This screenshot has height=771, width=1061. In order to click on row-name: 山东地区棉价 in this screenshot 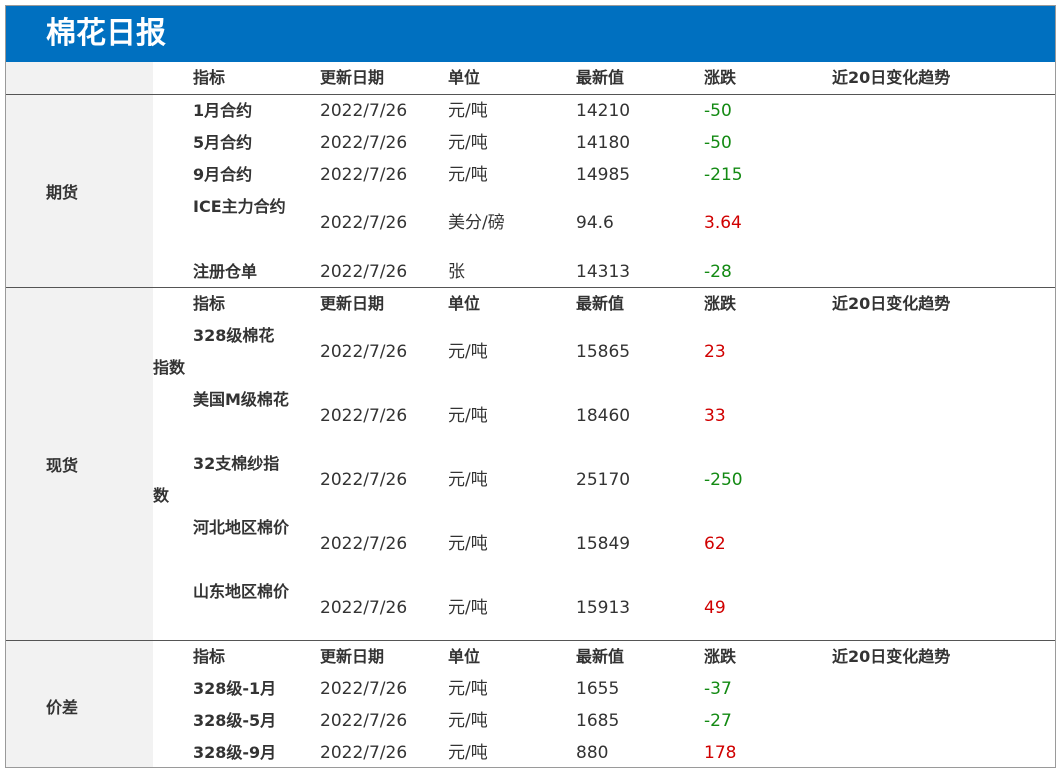, I will do `click(241, 591)`.